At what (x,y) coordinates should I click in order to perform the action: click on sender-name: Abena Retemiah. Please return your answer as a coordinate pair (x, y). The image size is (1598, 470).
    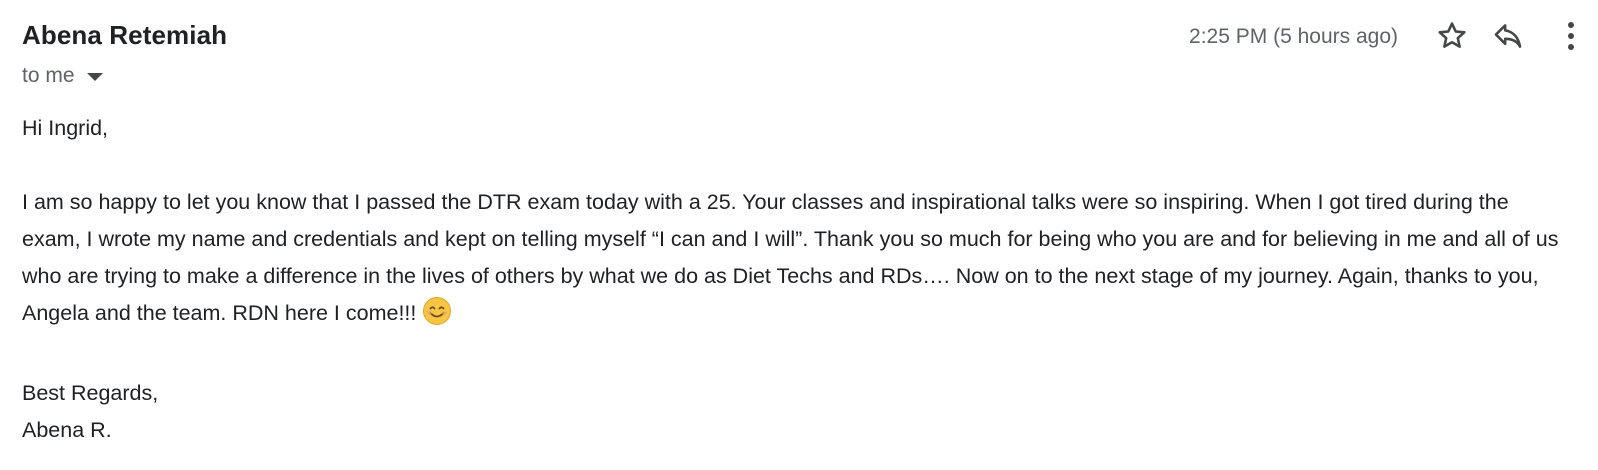
    Looking at the image, I should click on (124, 35).